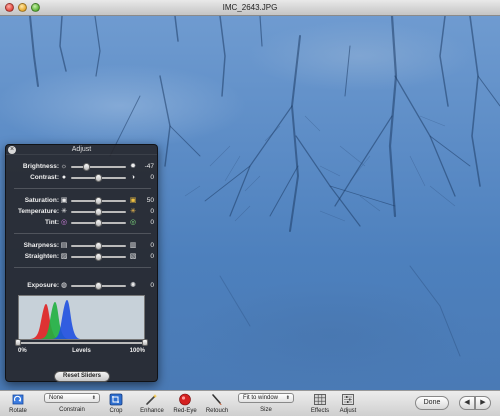 The image size is (500, 416). Describe the element at coordinates (72, 398) in the screenshot. I see `constrain-popup: None ⬍` at that location.